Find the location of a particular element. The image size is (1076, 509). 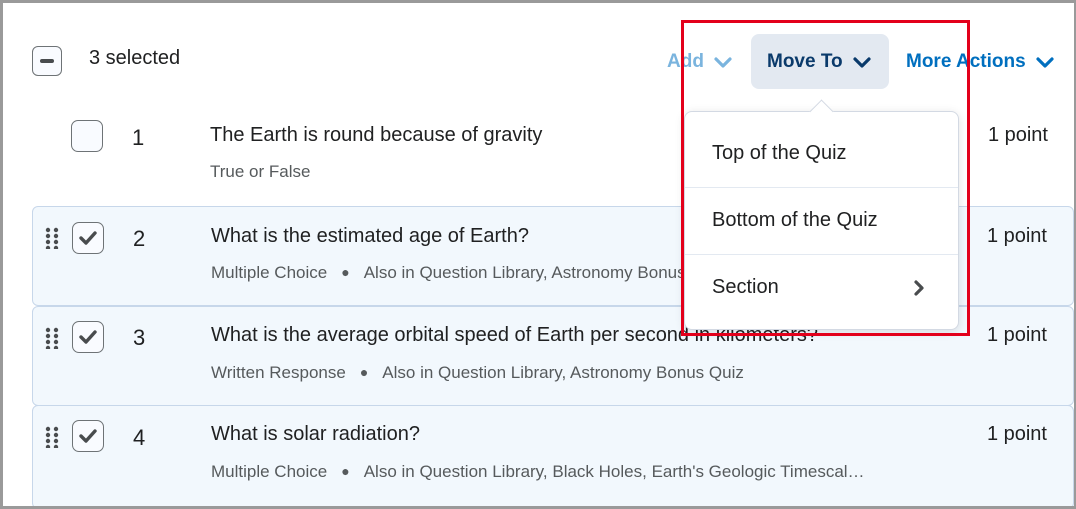

menu-item-label: Top of the Quiz is located at coordinates (779, 152).